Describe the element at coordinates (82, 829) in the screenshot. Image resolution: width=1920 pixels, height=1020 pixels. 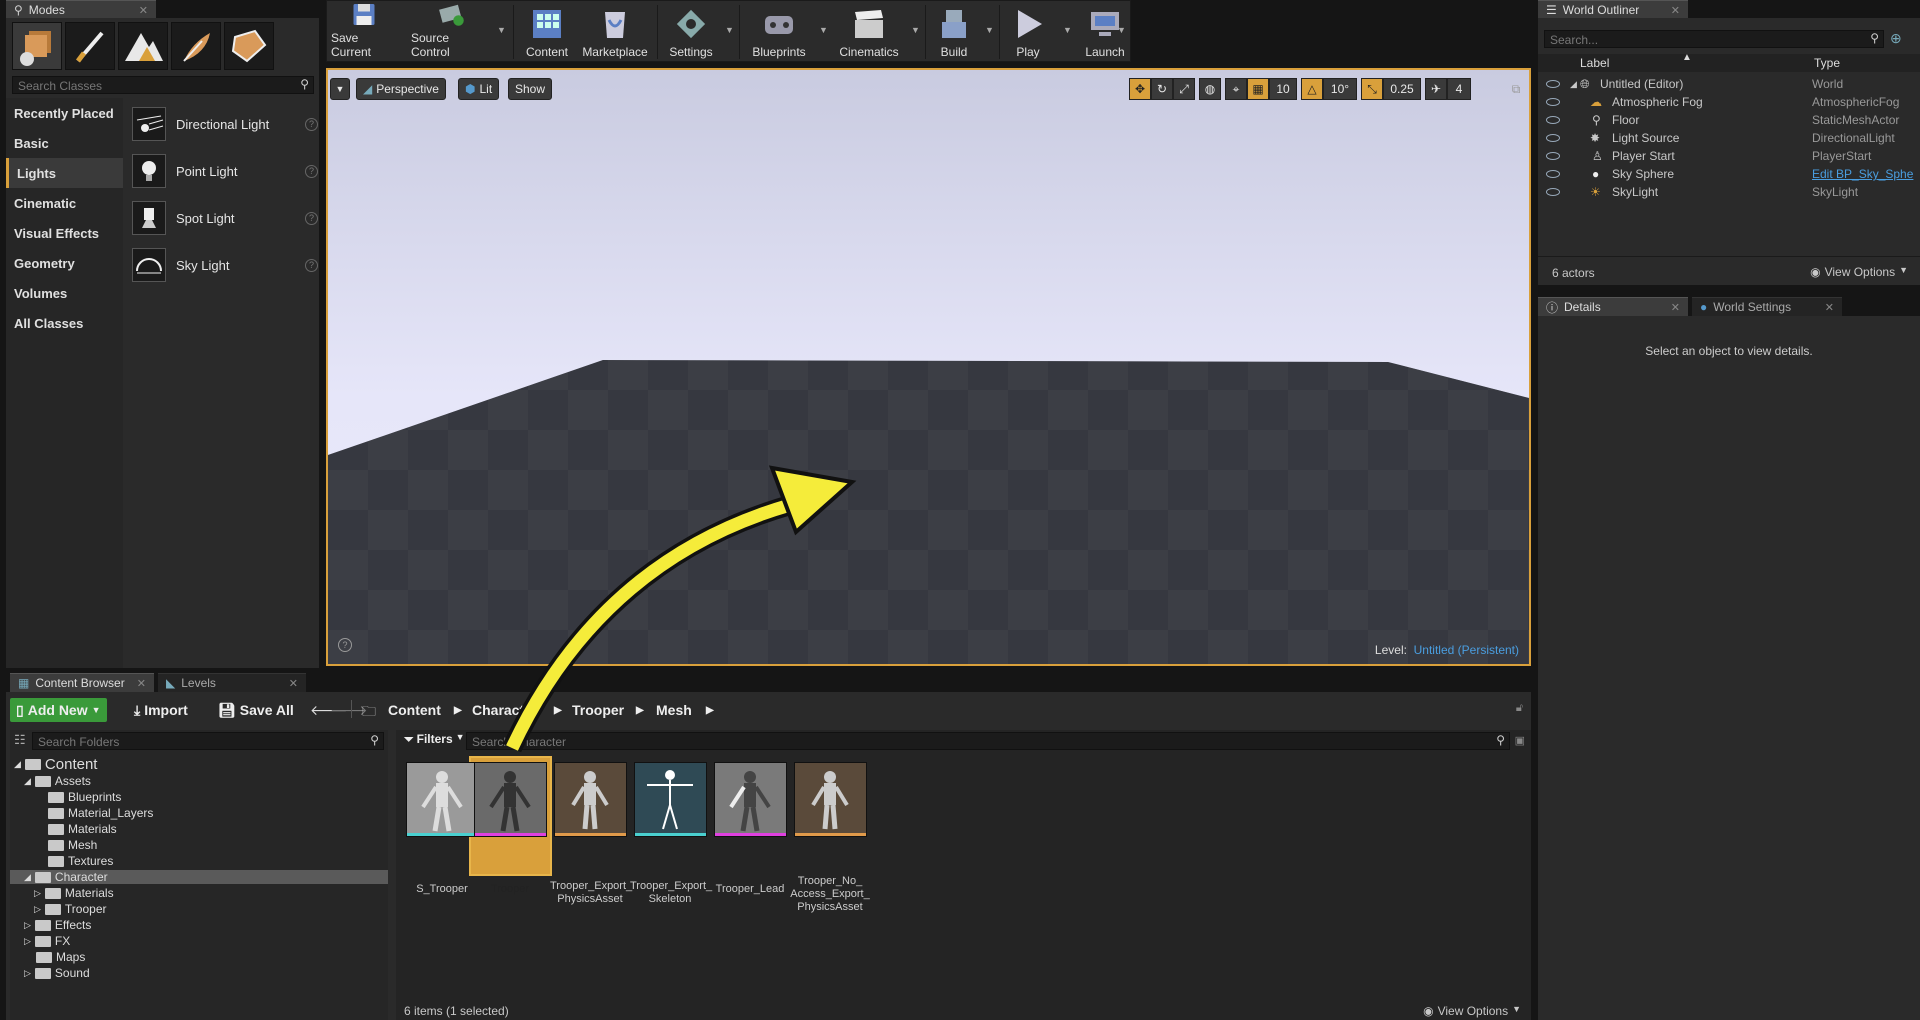
I see `tree-item-materials: Materials` at that location.